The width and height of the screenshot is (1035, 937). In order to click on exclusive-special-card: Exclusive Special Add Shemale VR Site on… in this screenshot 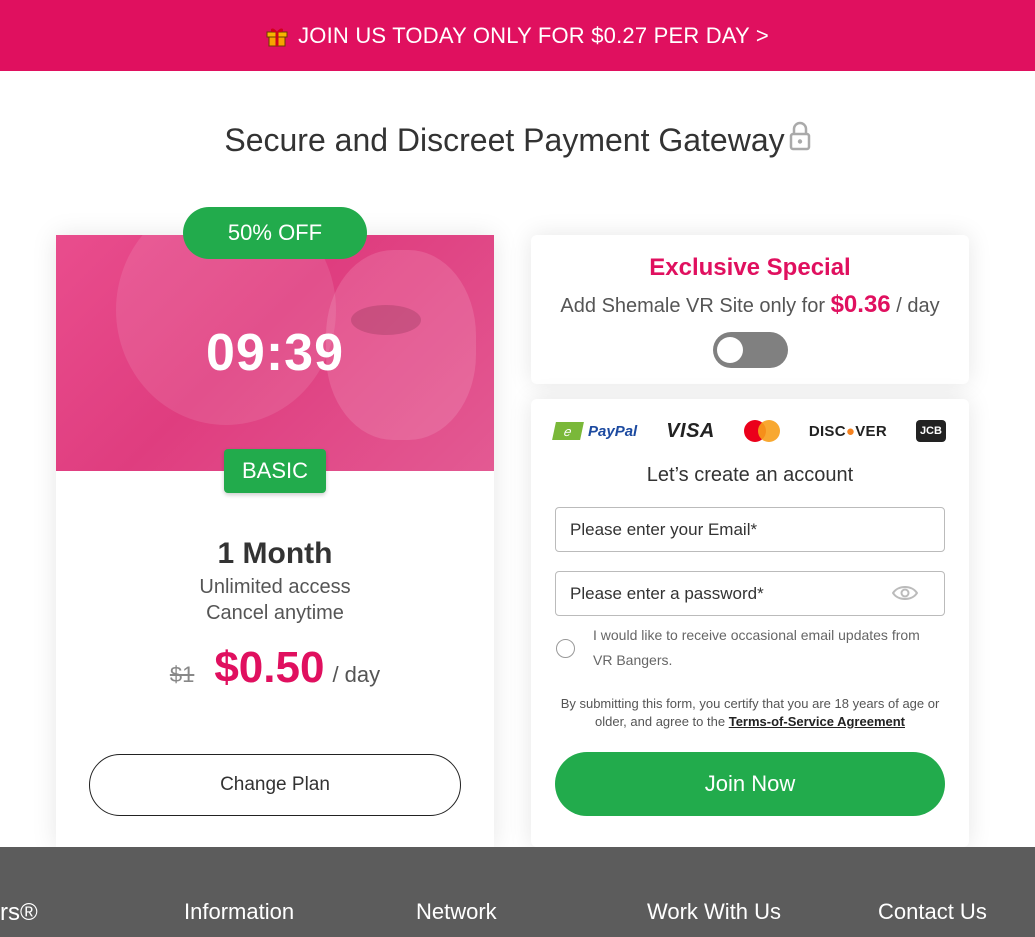, I will do `click(750, 309)`.